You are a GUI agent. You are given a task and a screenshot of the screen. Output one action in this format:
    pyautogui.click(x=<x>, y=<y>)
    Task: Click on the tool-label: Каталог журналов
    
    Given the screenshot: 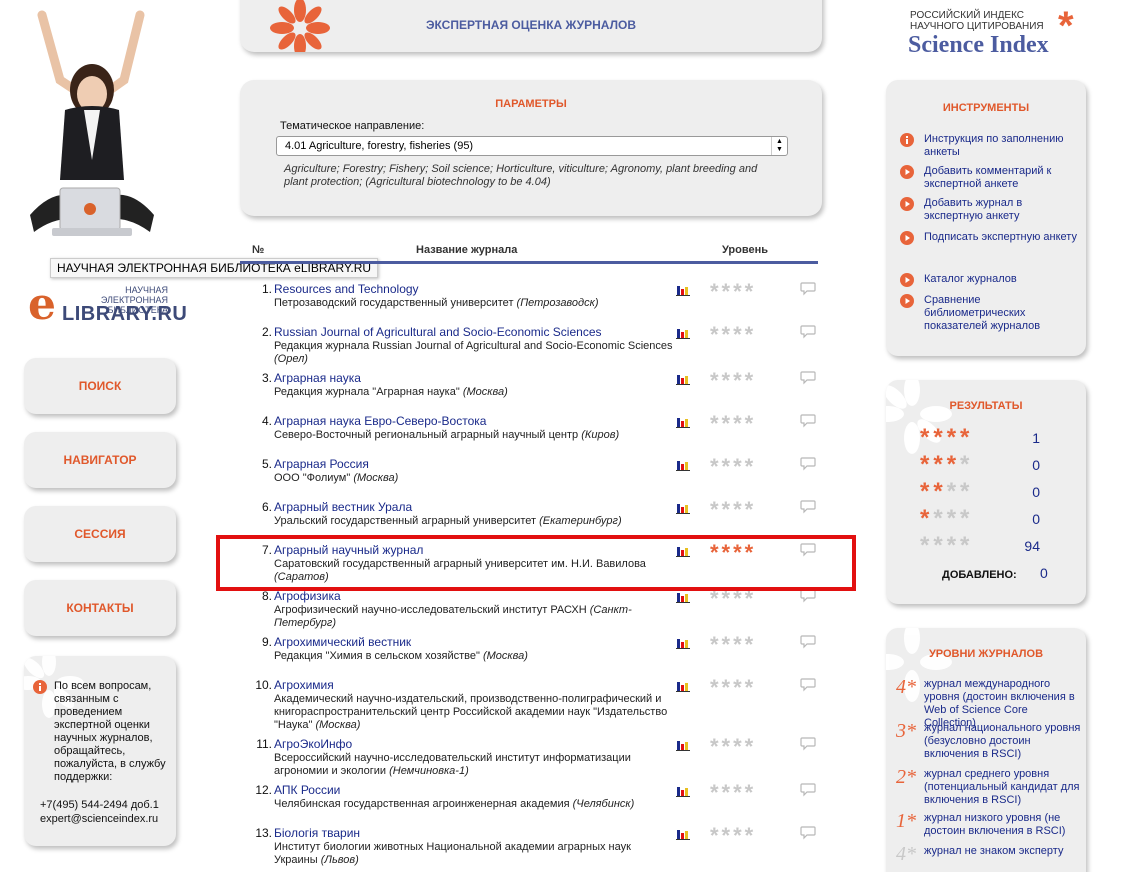 What is the action you would take?
    pyautogui.click(x=970, y=279)
    